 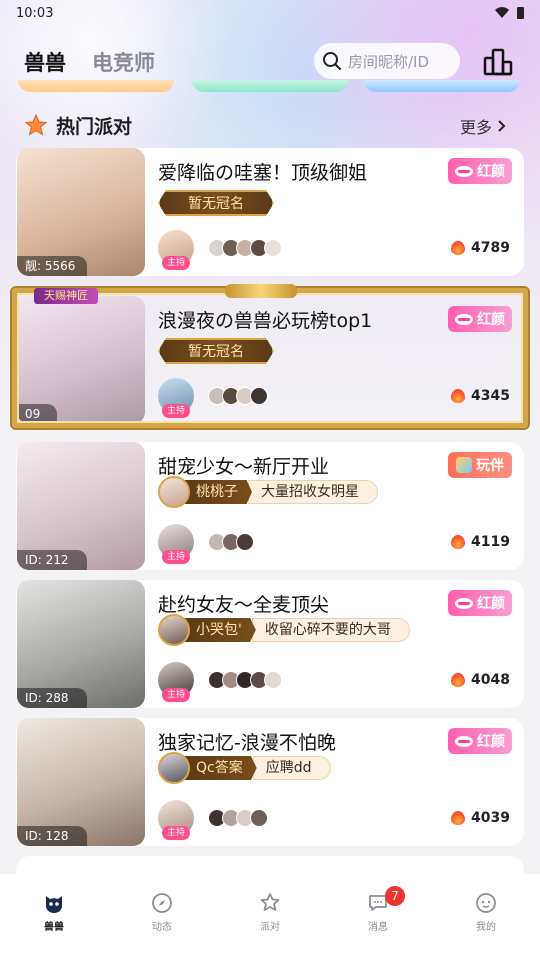 I want to click on banner-blue, so click(x=442, y=86).